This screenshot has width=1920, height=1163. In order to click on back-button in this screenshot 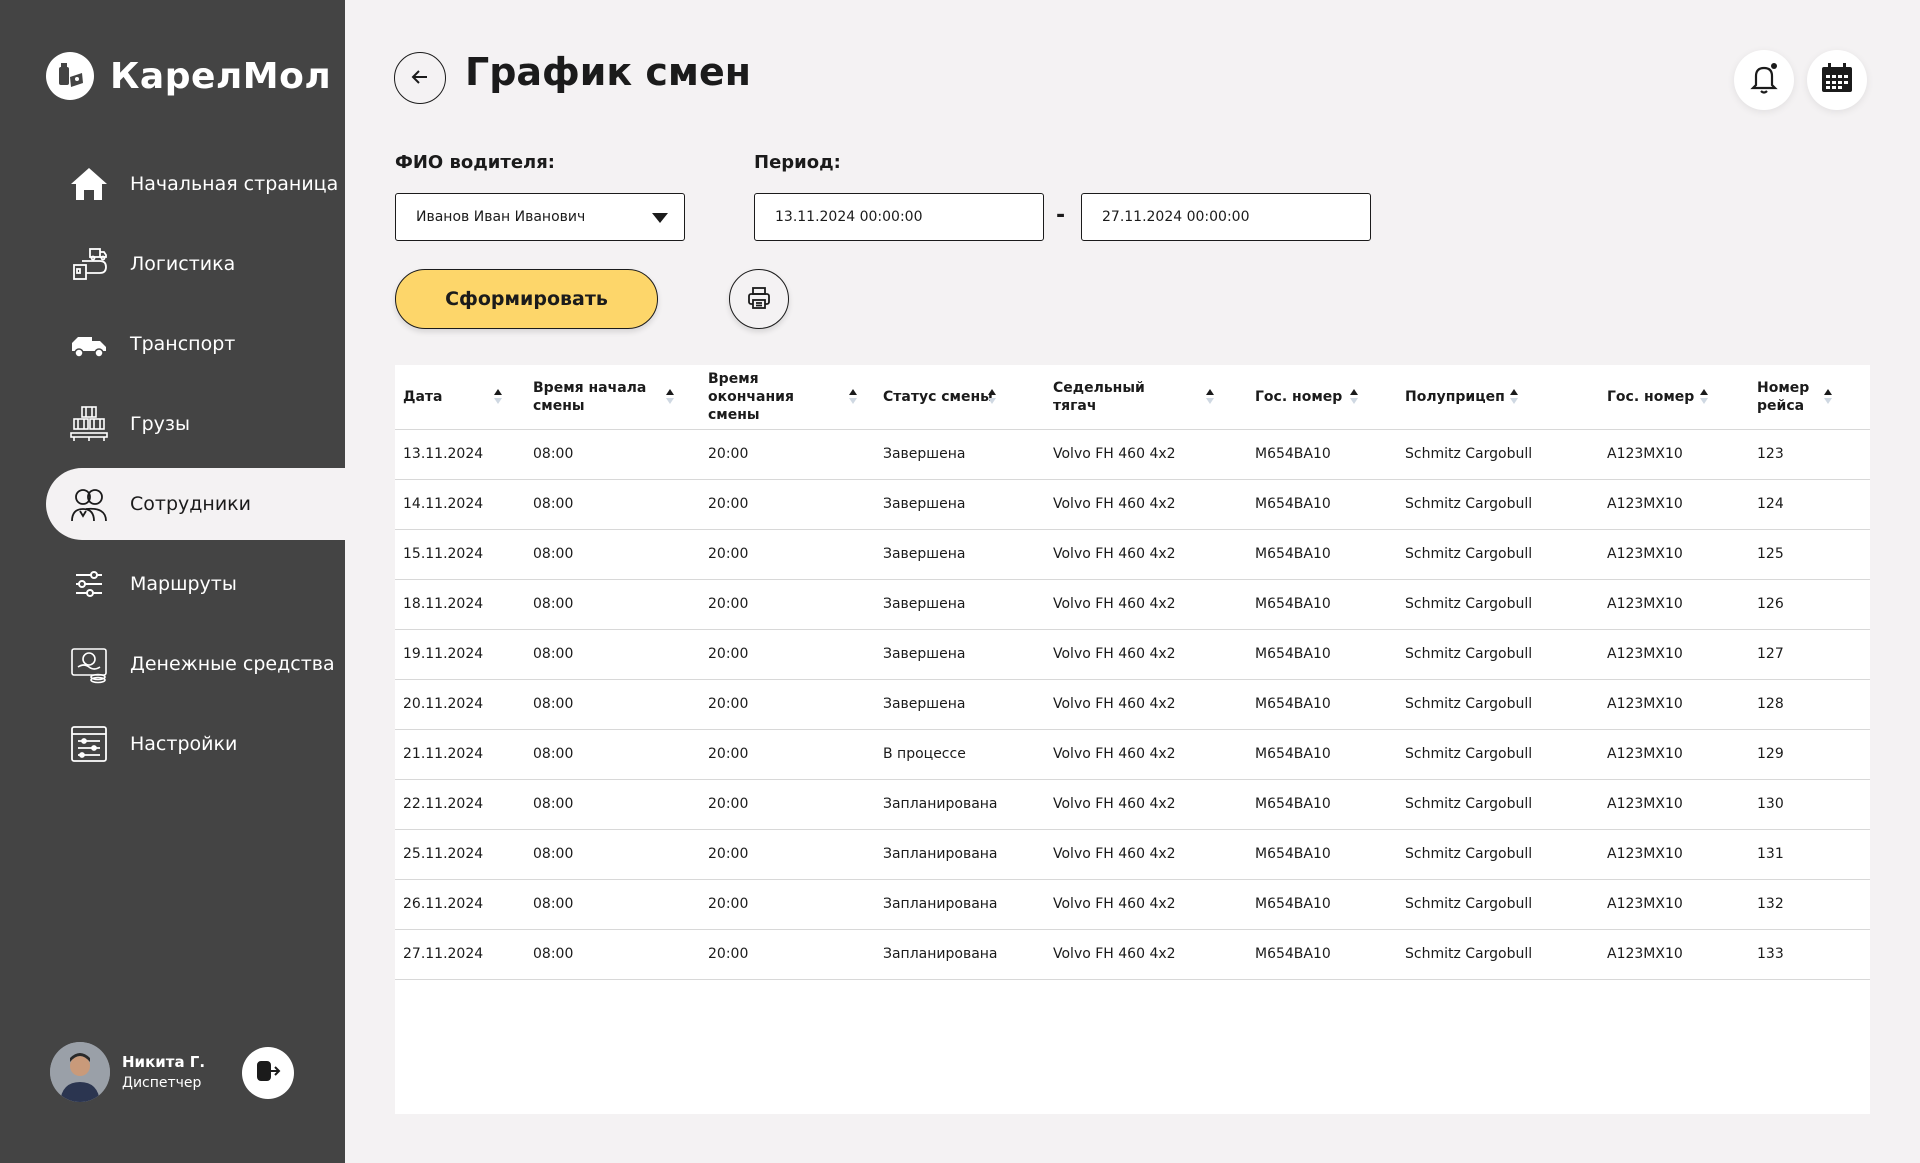, I will do `click(420, 78)`.